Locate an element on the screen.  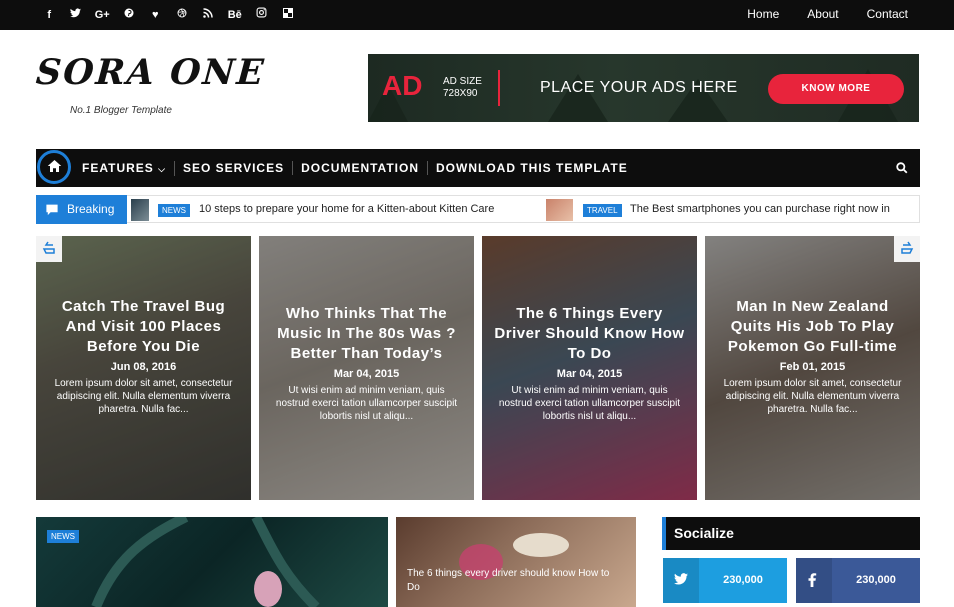
socialize-heading: Socialize is located at coordinates (791, 533).